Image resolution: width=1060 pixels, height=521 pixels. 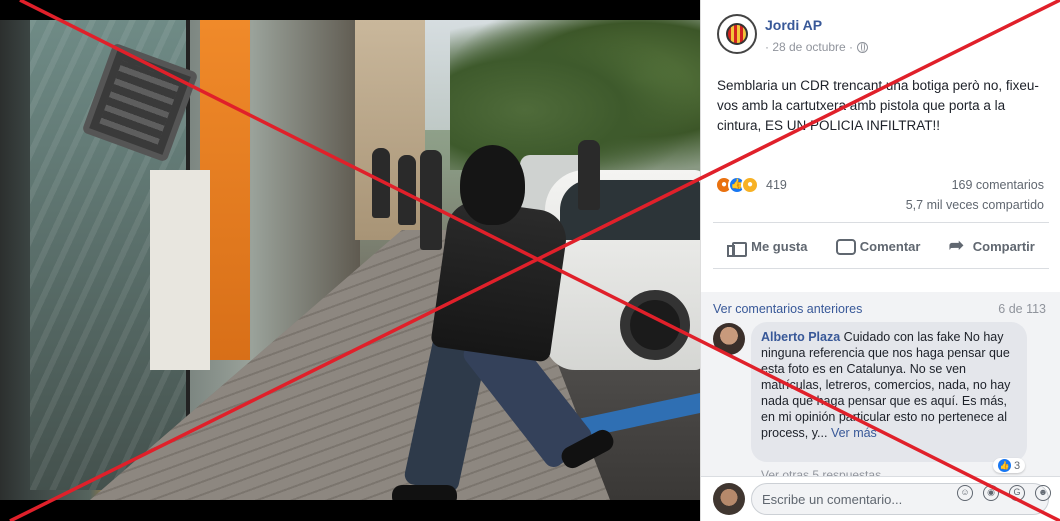 I want to click on post-actions: Me gusta Comentar Compartir, so click(x=881, y=246).